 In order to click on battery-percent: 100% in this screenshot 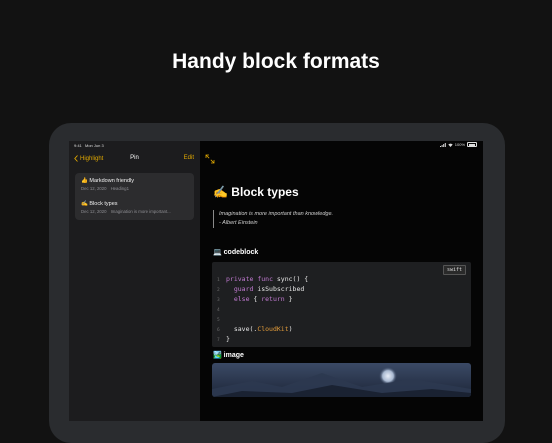, I will do `click(459, 144)`.